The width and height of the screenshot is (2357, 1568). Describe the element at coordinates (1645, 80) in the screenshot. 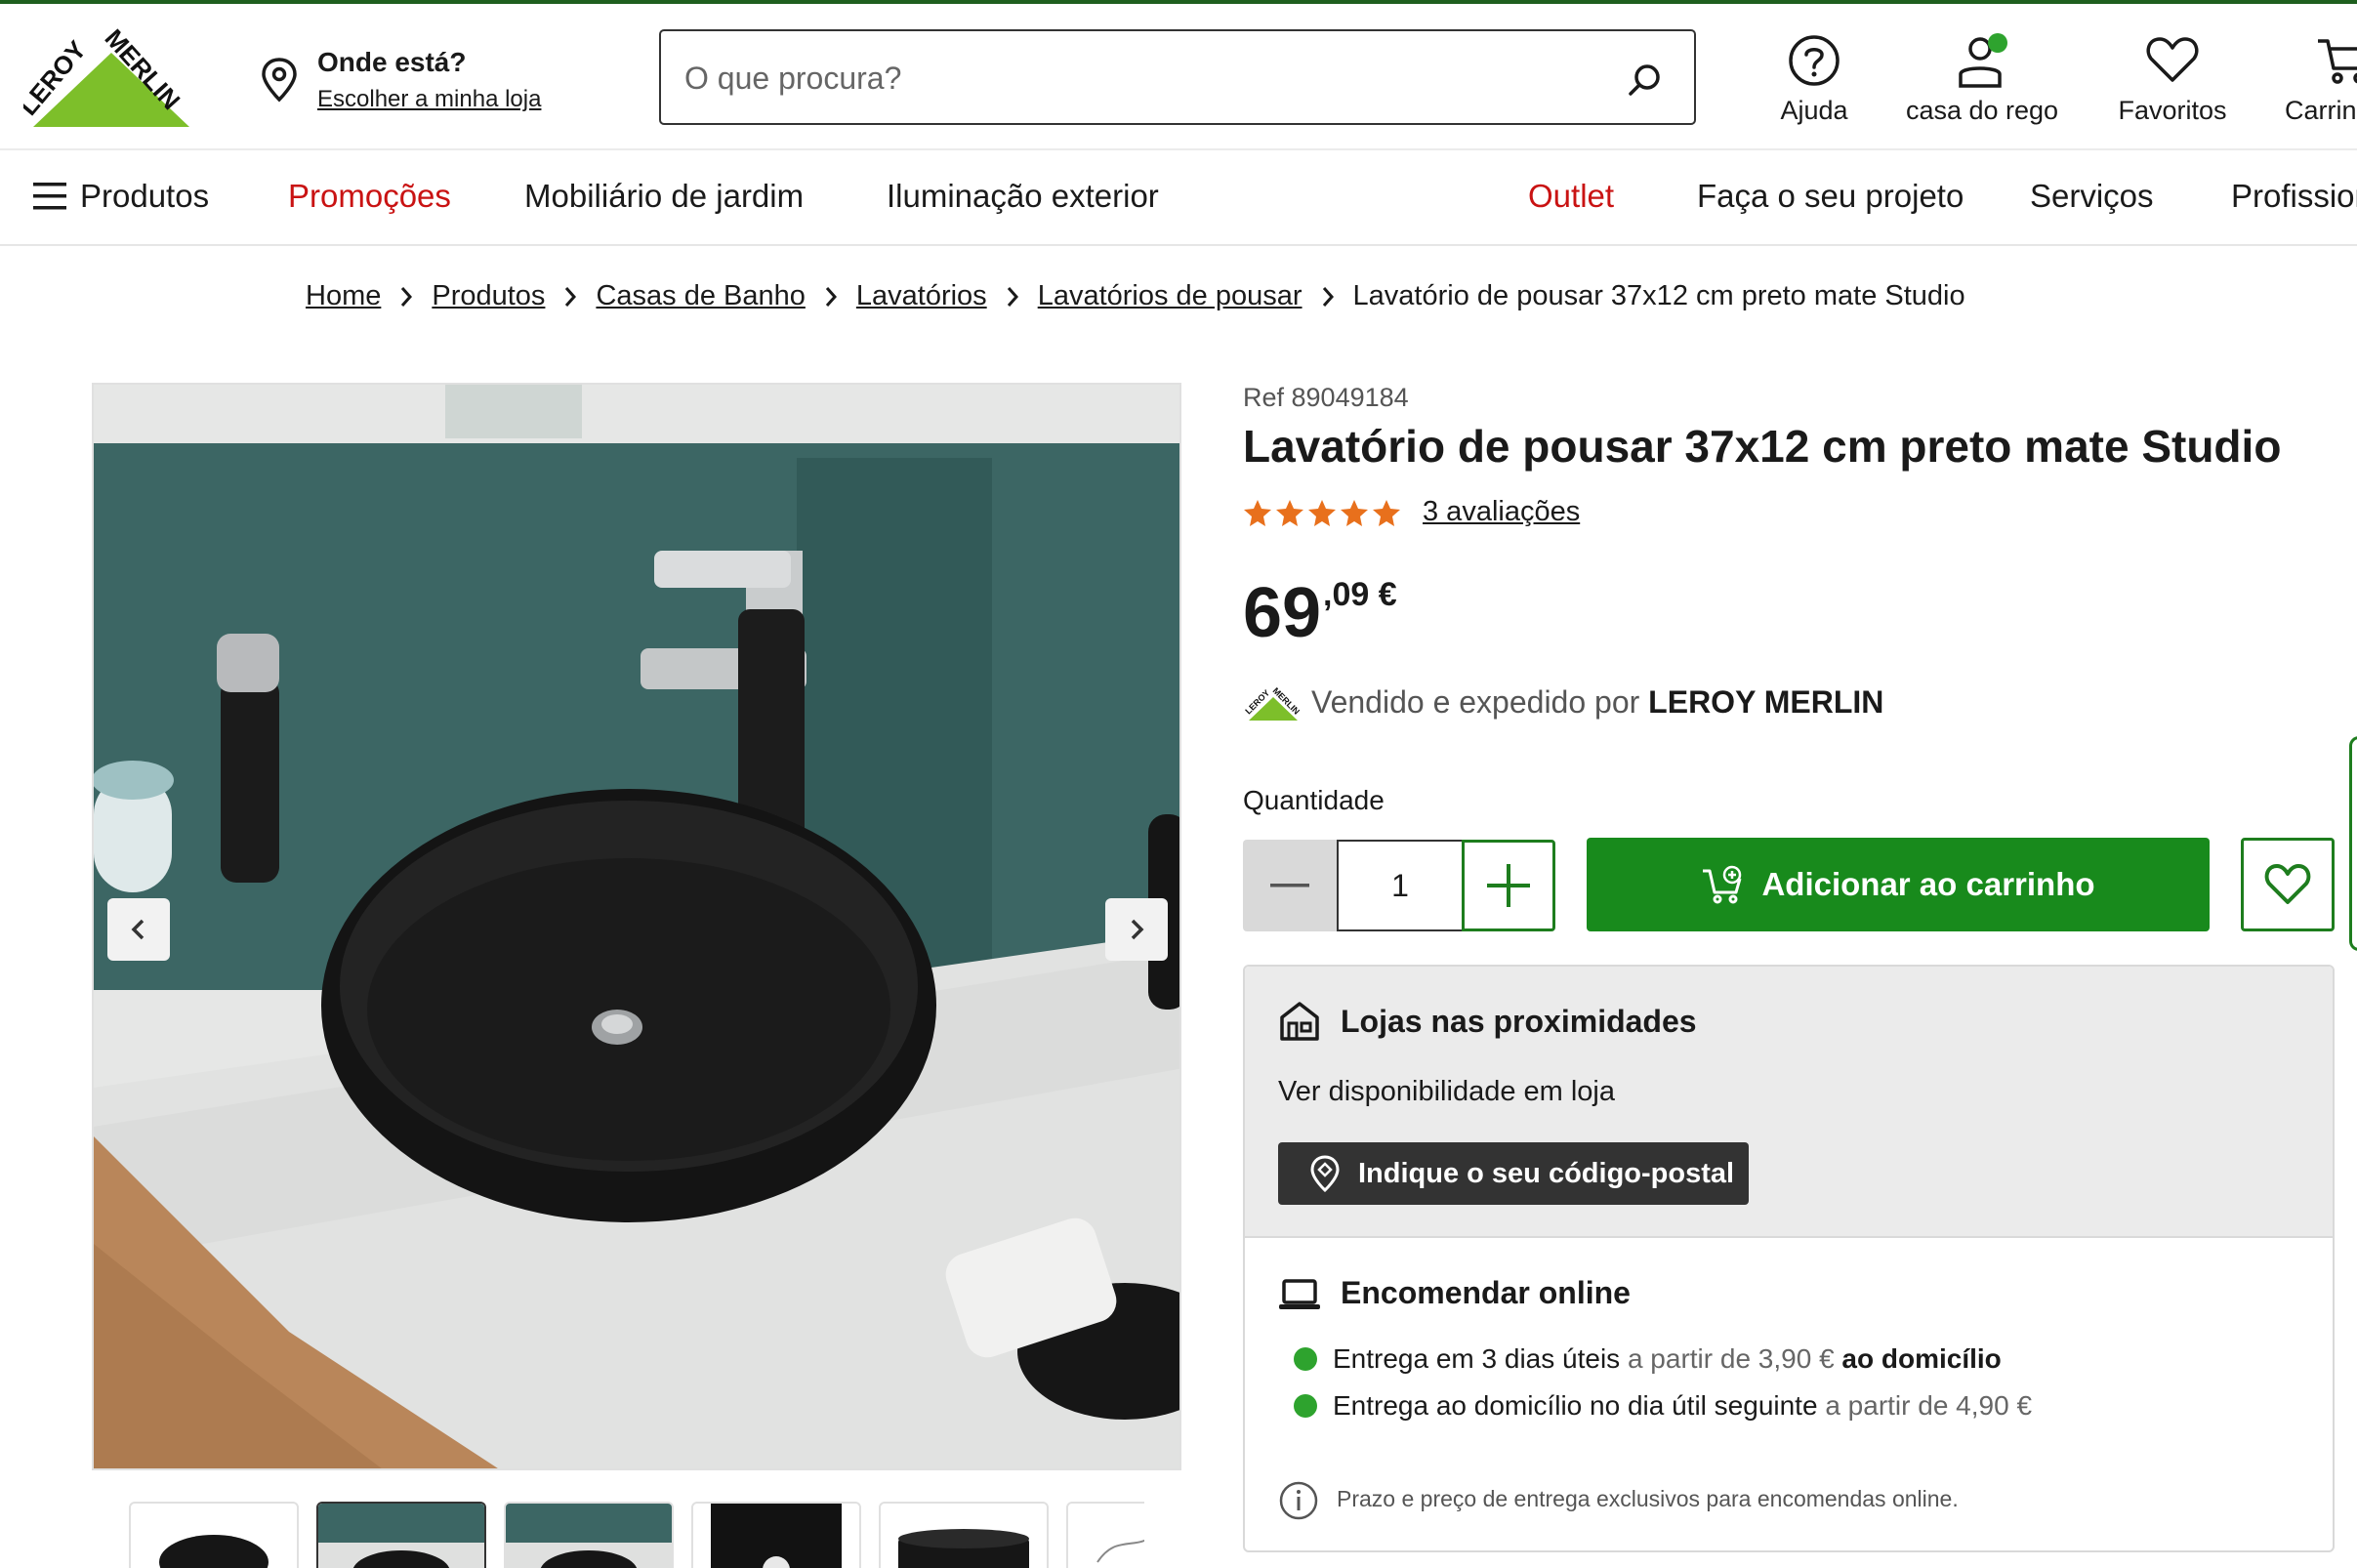

I see `search-icon` at that location.